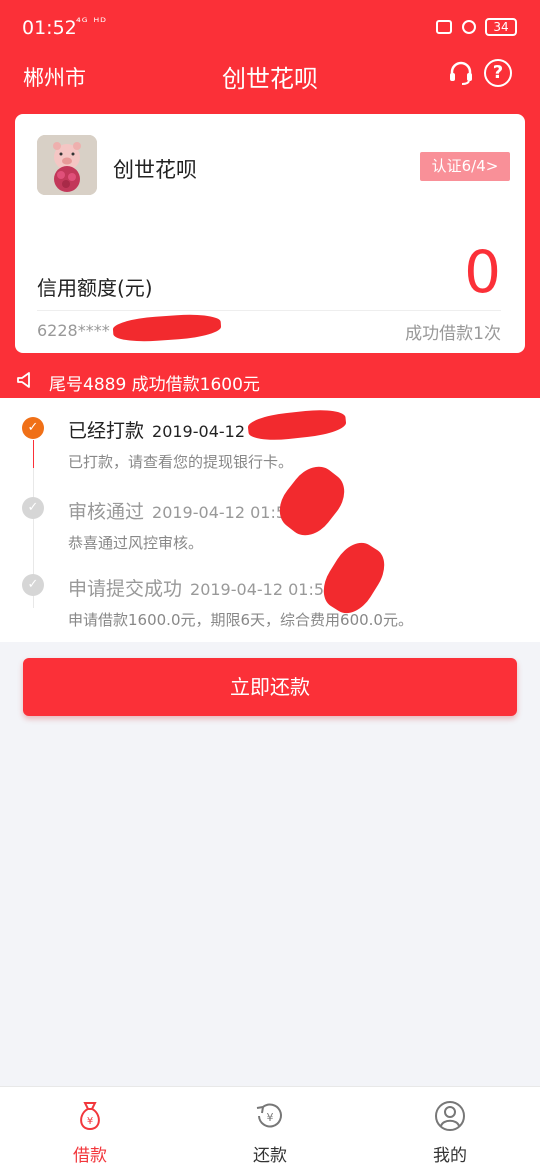 Image resolution: width=540 pixels, height=1170 pixels. I want to click on card-divider, so click(269, 310).